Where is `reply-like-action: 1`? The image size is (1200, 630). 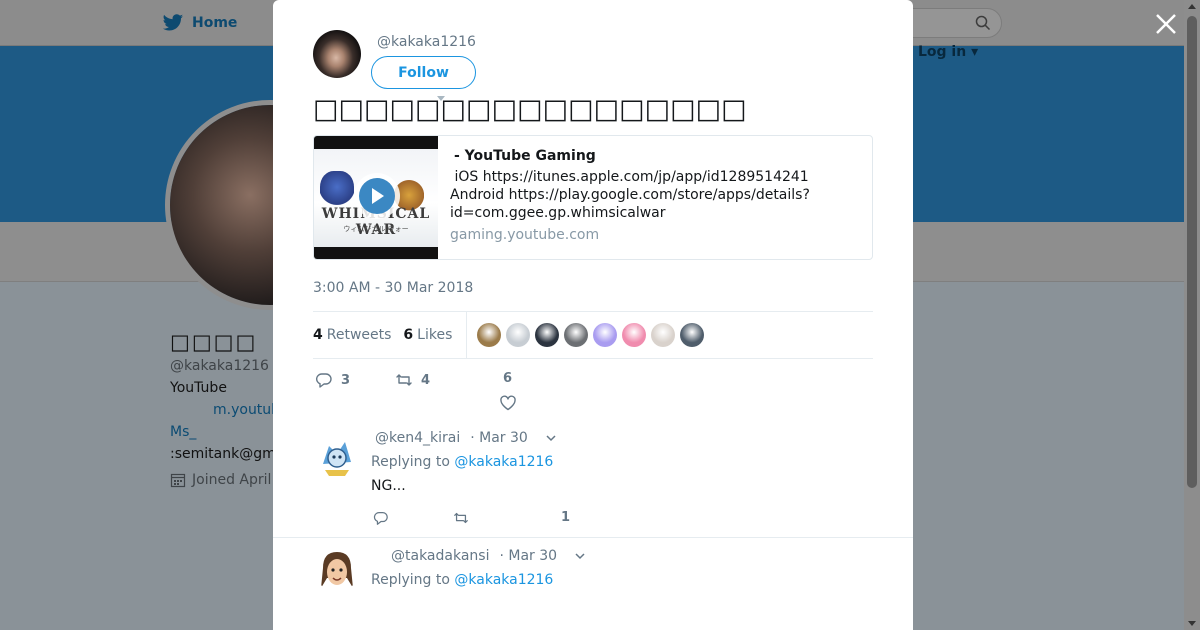
reply-like-action: 1 is located at coordinates (565, 517).